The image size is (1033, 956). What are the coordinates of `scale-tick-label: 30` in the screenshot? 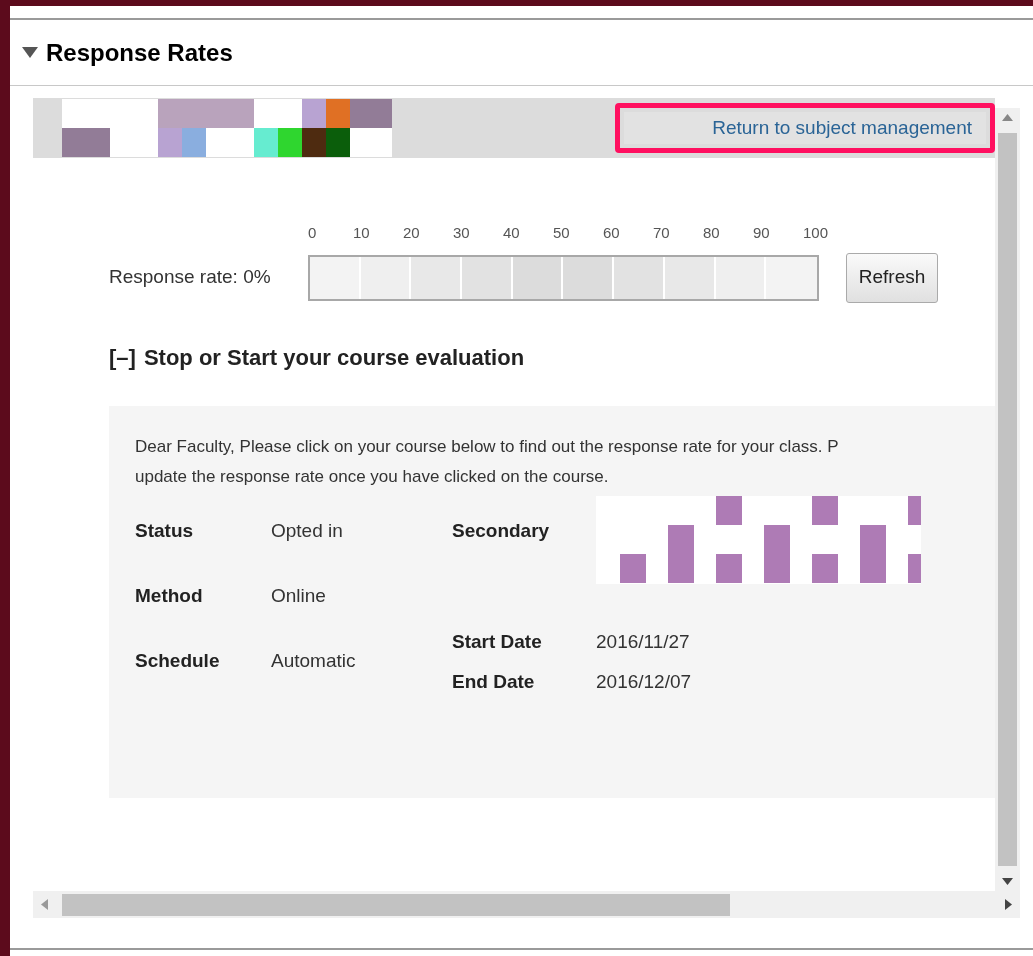 It's located at (462, 233).